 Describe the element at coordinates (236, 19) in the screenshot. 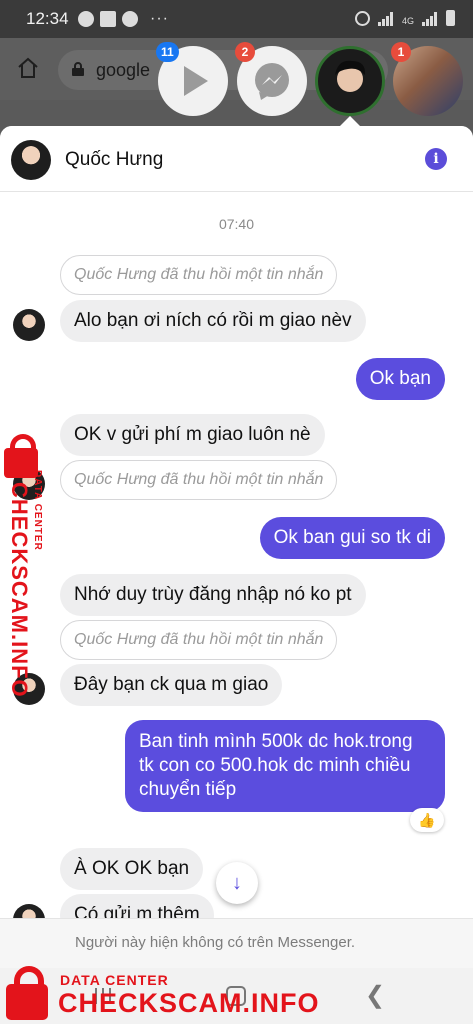

I see `status-bar: 12:34 ··· 4G` at that location.